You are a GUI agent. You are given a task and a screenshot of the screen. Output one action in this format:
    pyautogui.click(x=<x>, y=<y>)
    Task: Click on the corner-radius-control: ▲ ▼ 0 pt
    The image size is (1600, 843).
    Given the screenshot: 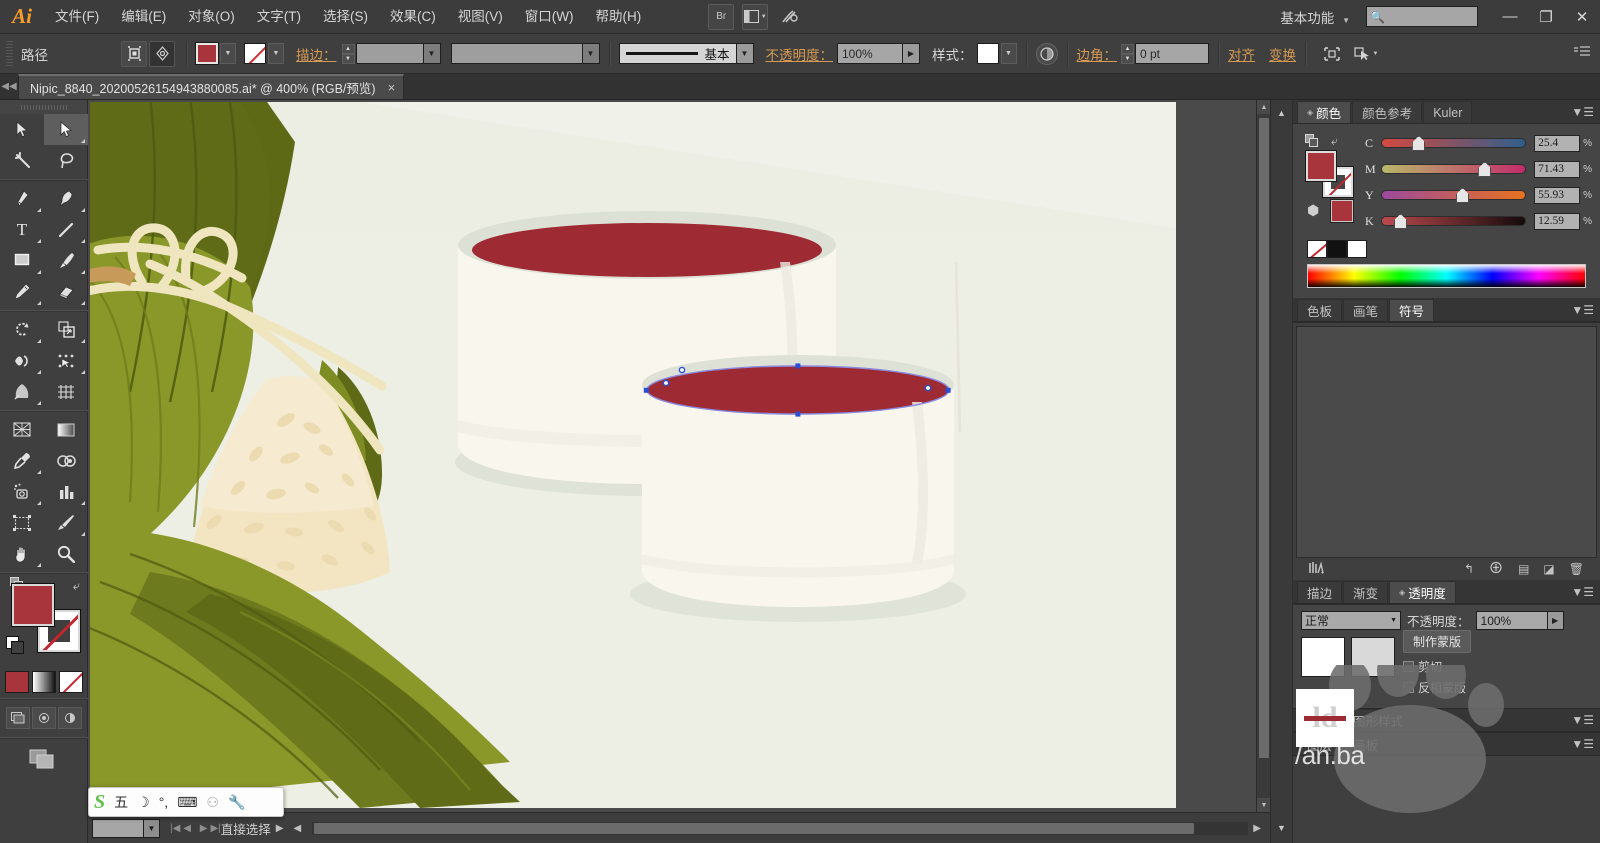 What is the action you would take?
    pyautogui.click(x=1165, y=53)
    